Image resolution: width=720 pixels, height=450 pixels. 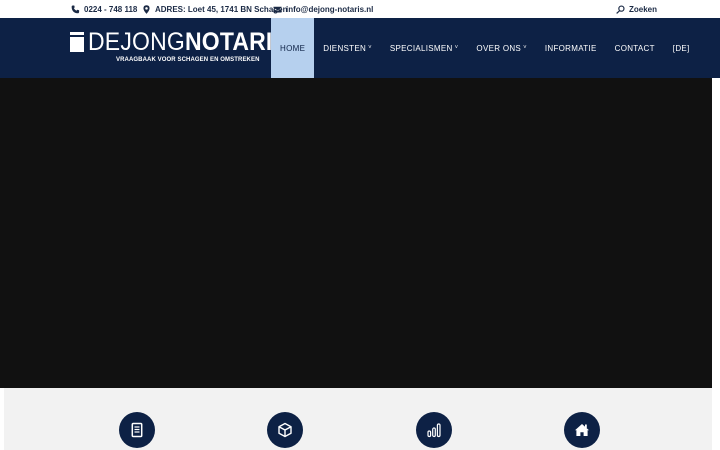 What do you see at coordinates (643, 9) in the screenshot?
I see `search-label: Zoeken` at bounding box center [643, 9].